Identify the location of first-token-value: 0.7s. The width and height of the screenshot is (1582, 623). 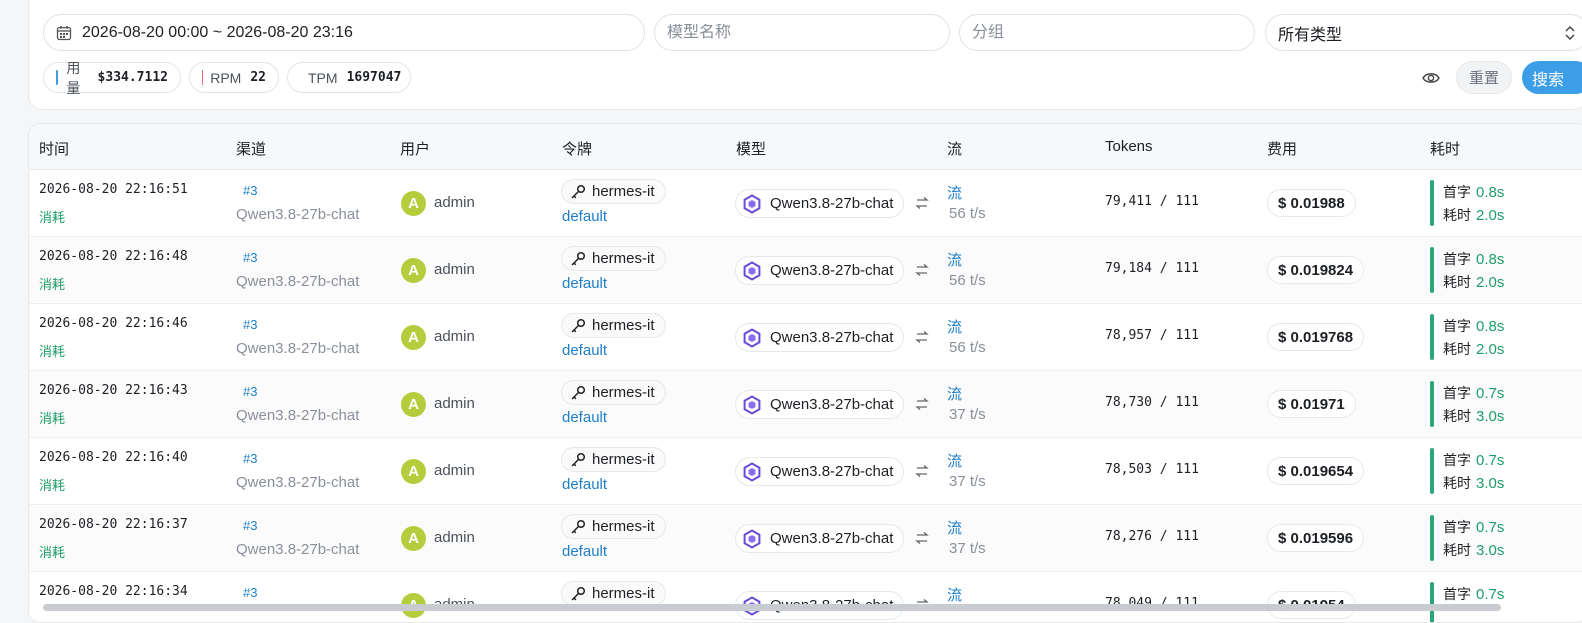
(1490, 460).